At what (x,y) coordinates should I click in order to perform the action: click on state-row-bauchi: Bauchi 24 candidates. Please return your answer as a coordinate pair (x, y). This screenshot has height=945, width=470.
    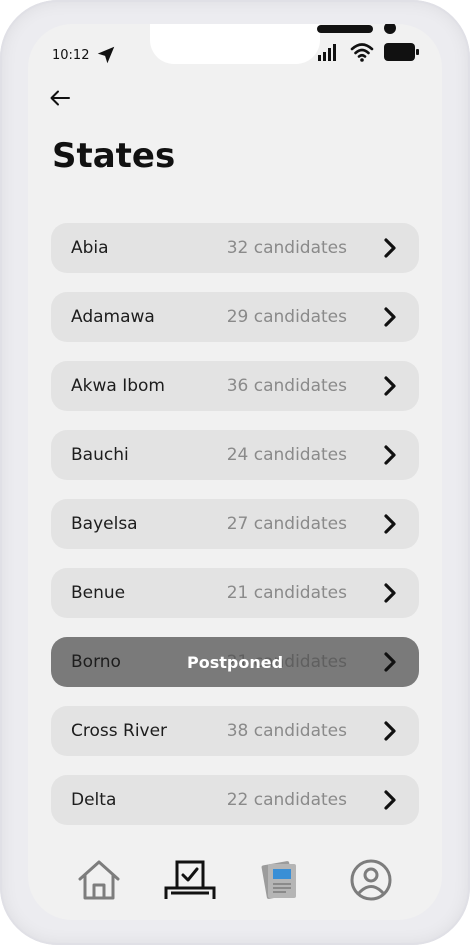
    Looking at the image, I should click on (235, 455).